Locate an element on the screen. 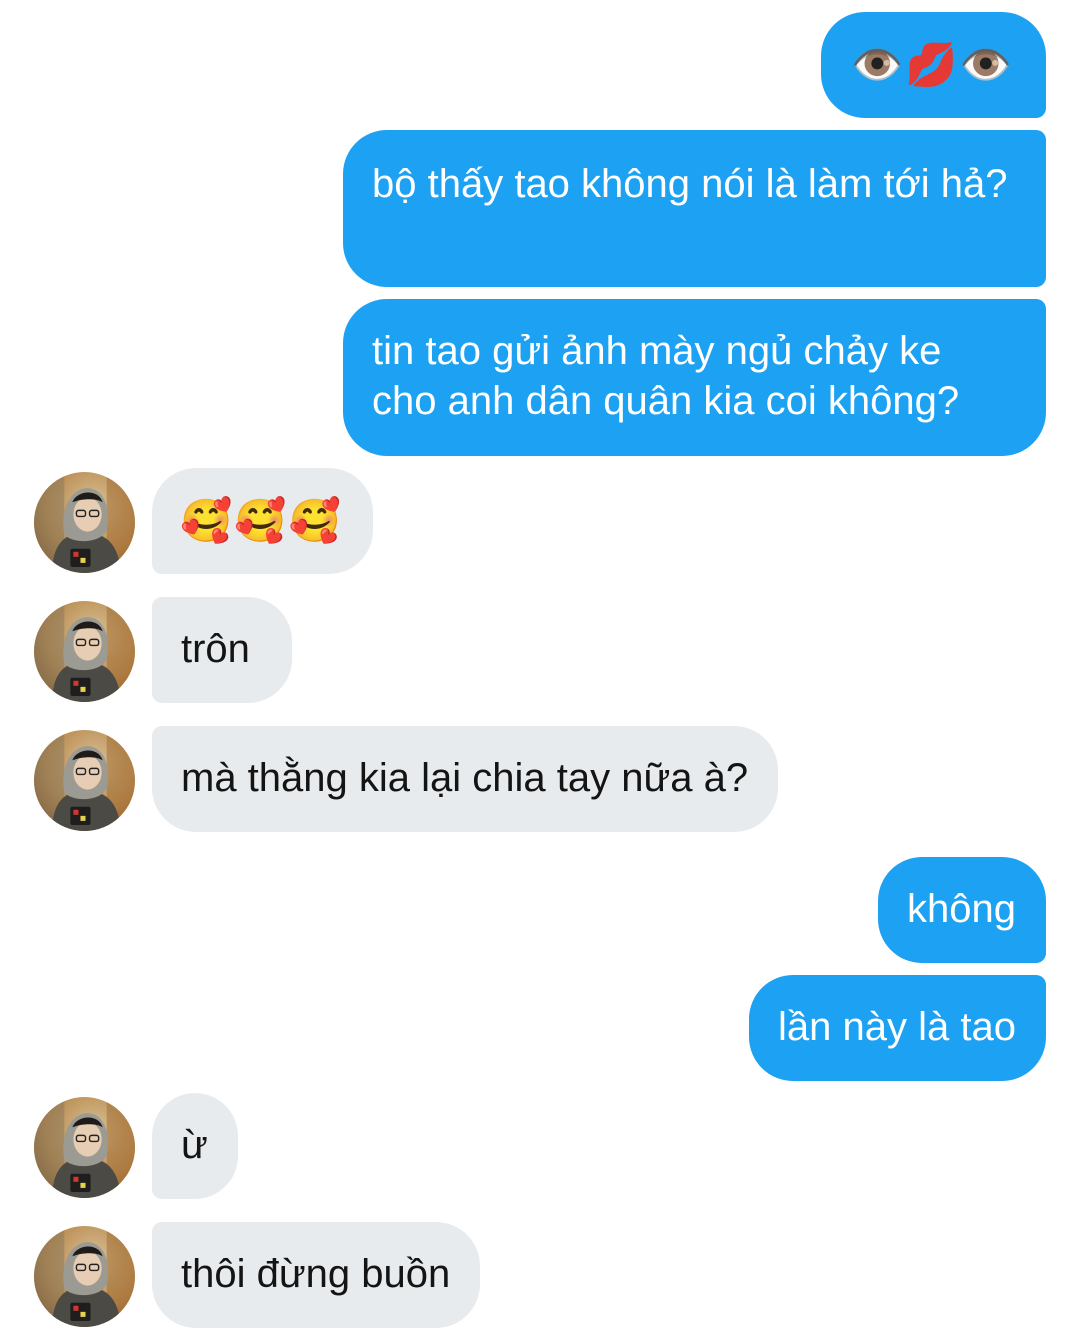 The width and height of the screenshot is (1080, 1337). message-bubble-sent: lần này là tao is located at coordinates (897, 1028).